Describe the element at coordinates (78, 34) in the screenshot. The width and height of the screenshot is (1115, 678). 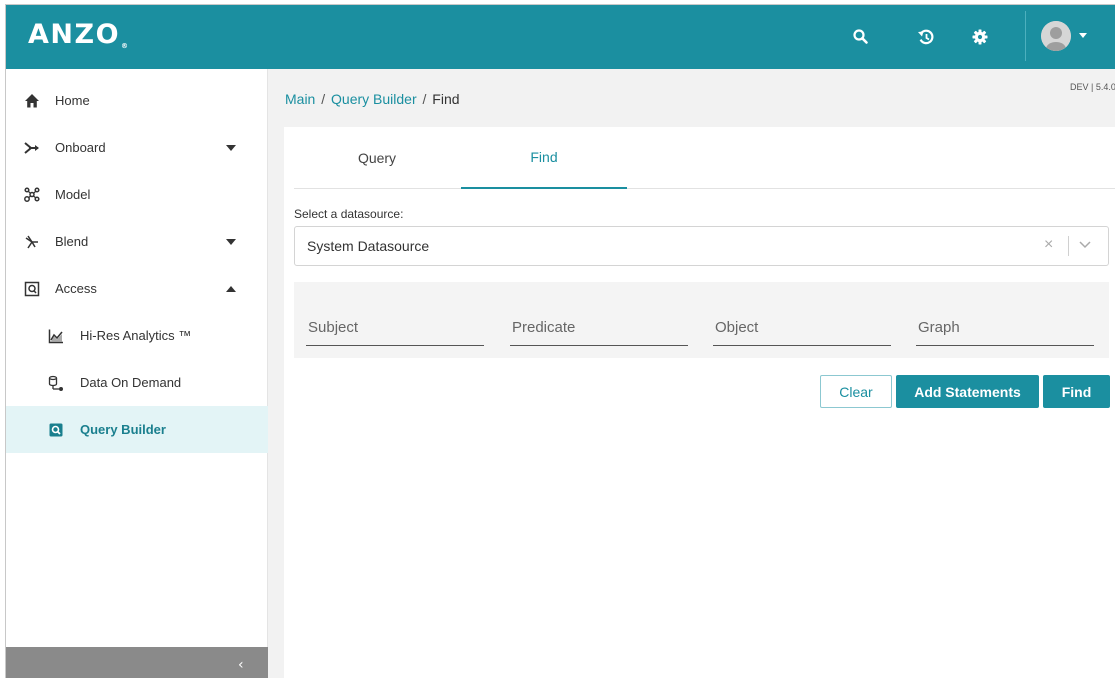
I see `anzo-logo: ANZO®` at that location.